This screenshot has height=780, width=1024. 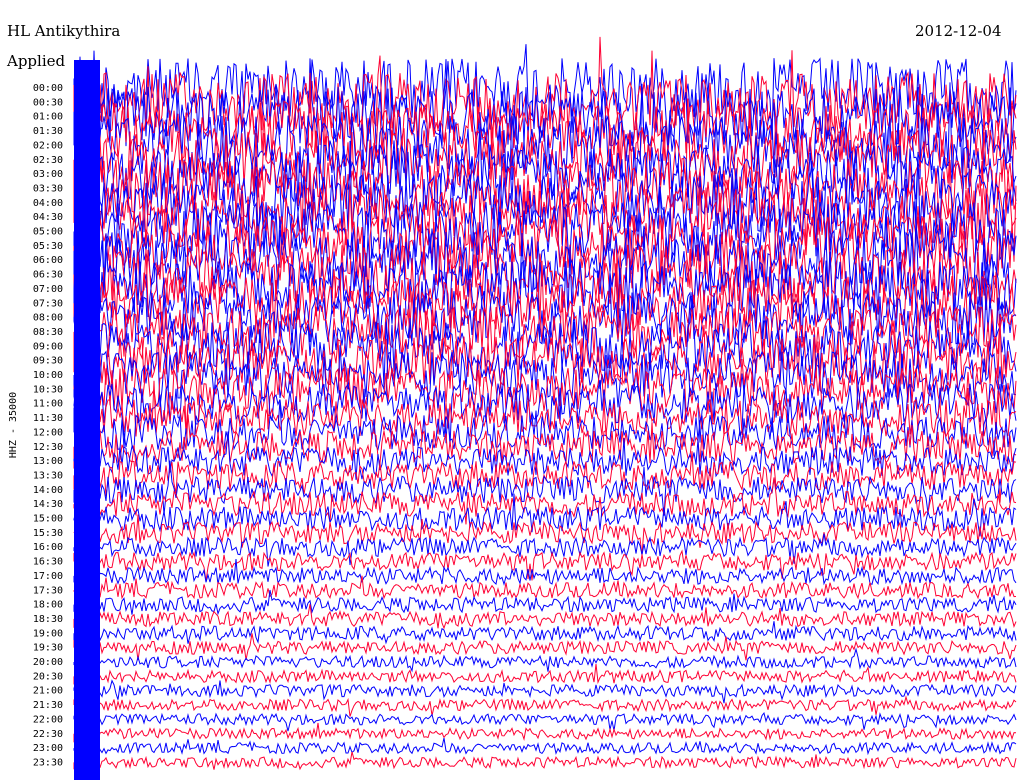 What do you see at coordinates (48, 432) in the screenshot?
I see `time-tick-label: 12:00` at bounding box center [48, 432].